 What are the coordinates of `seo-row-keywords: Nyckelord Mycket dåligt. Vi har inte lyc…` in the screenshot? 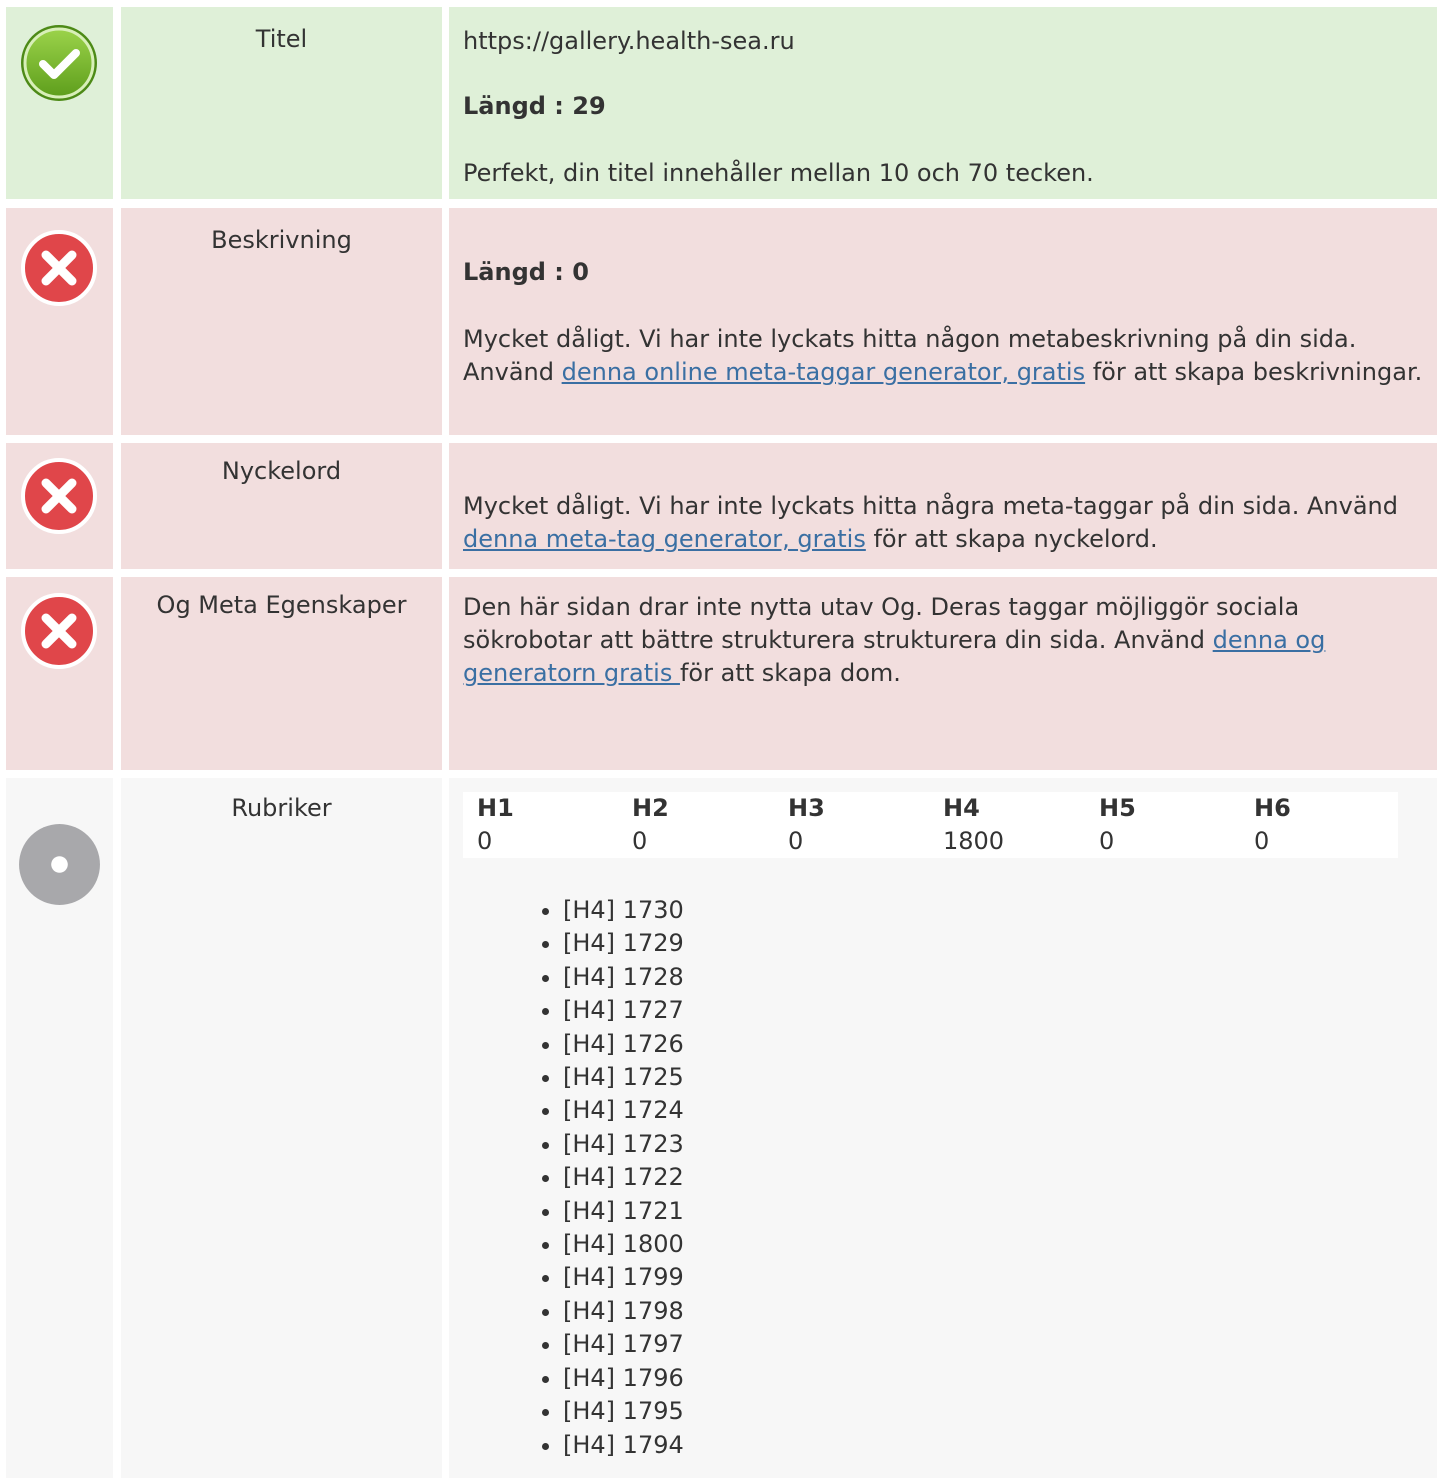 It's located at (721, 506).